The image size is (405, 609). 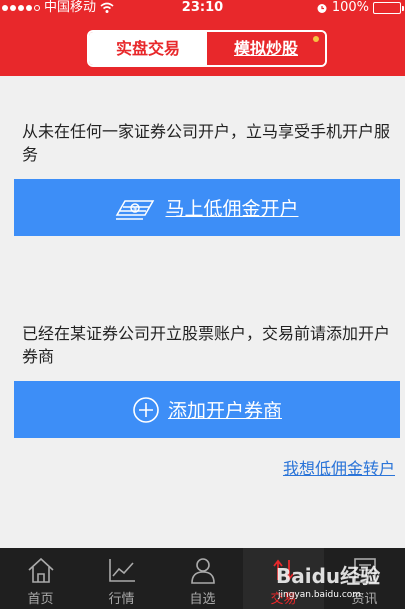 I want to click on news-icon, so click(x=364, y=570).